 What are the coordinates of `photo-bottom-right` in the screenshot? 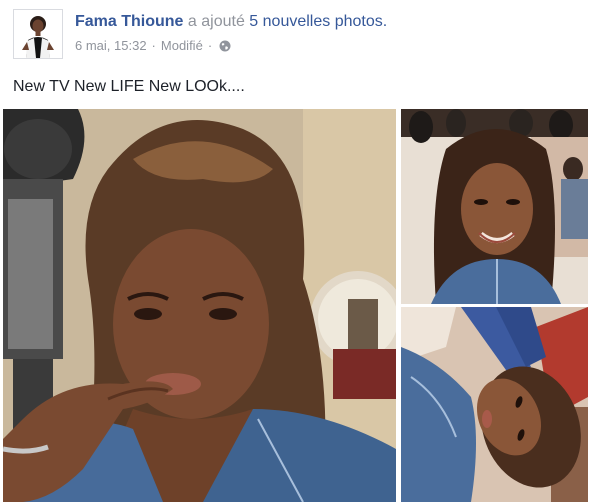 It's located at (494, 404).